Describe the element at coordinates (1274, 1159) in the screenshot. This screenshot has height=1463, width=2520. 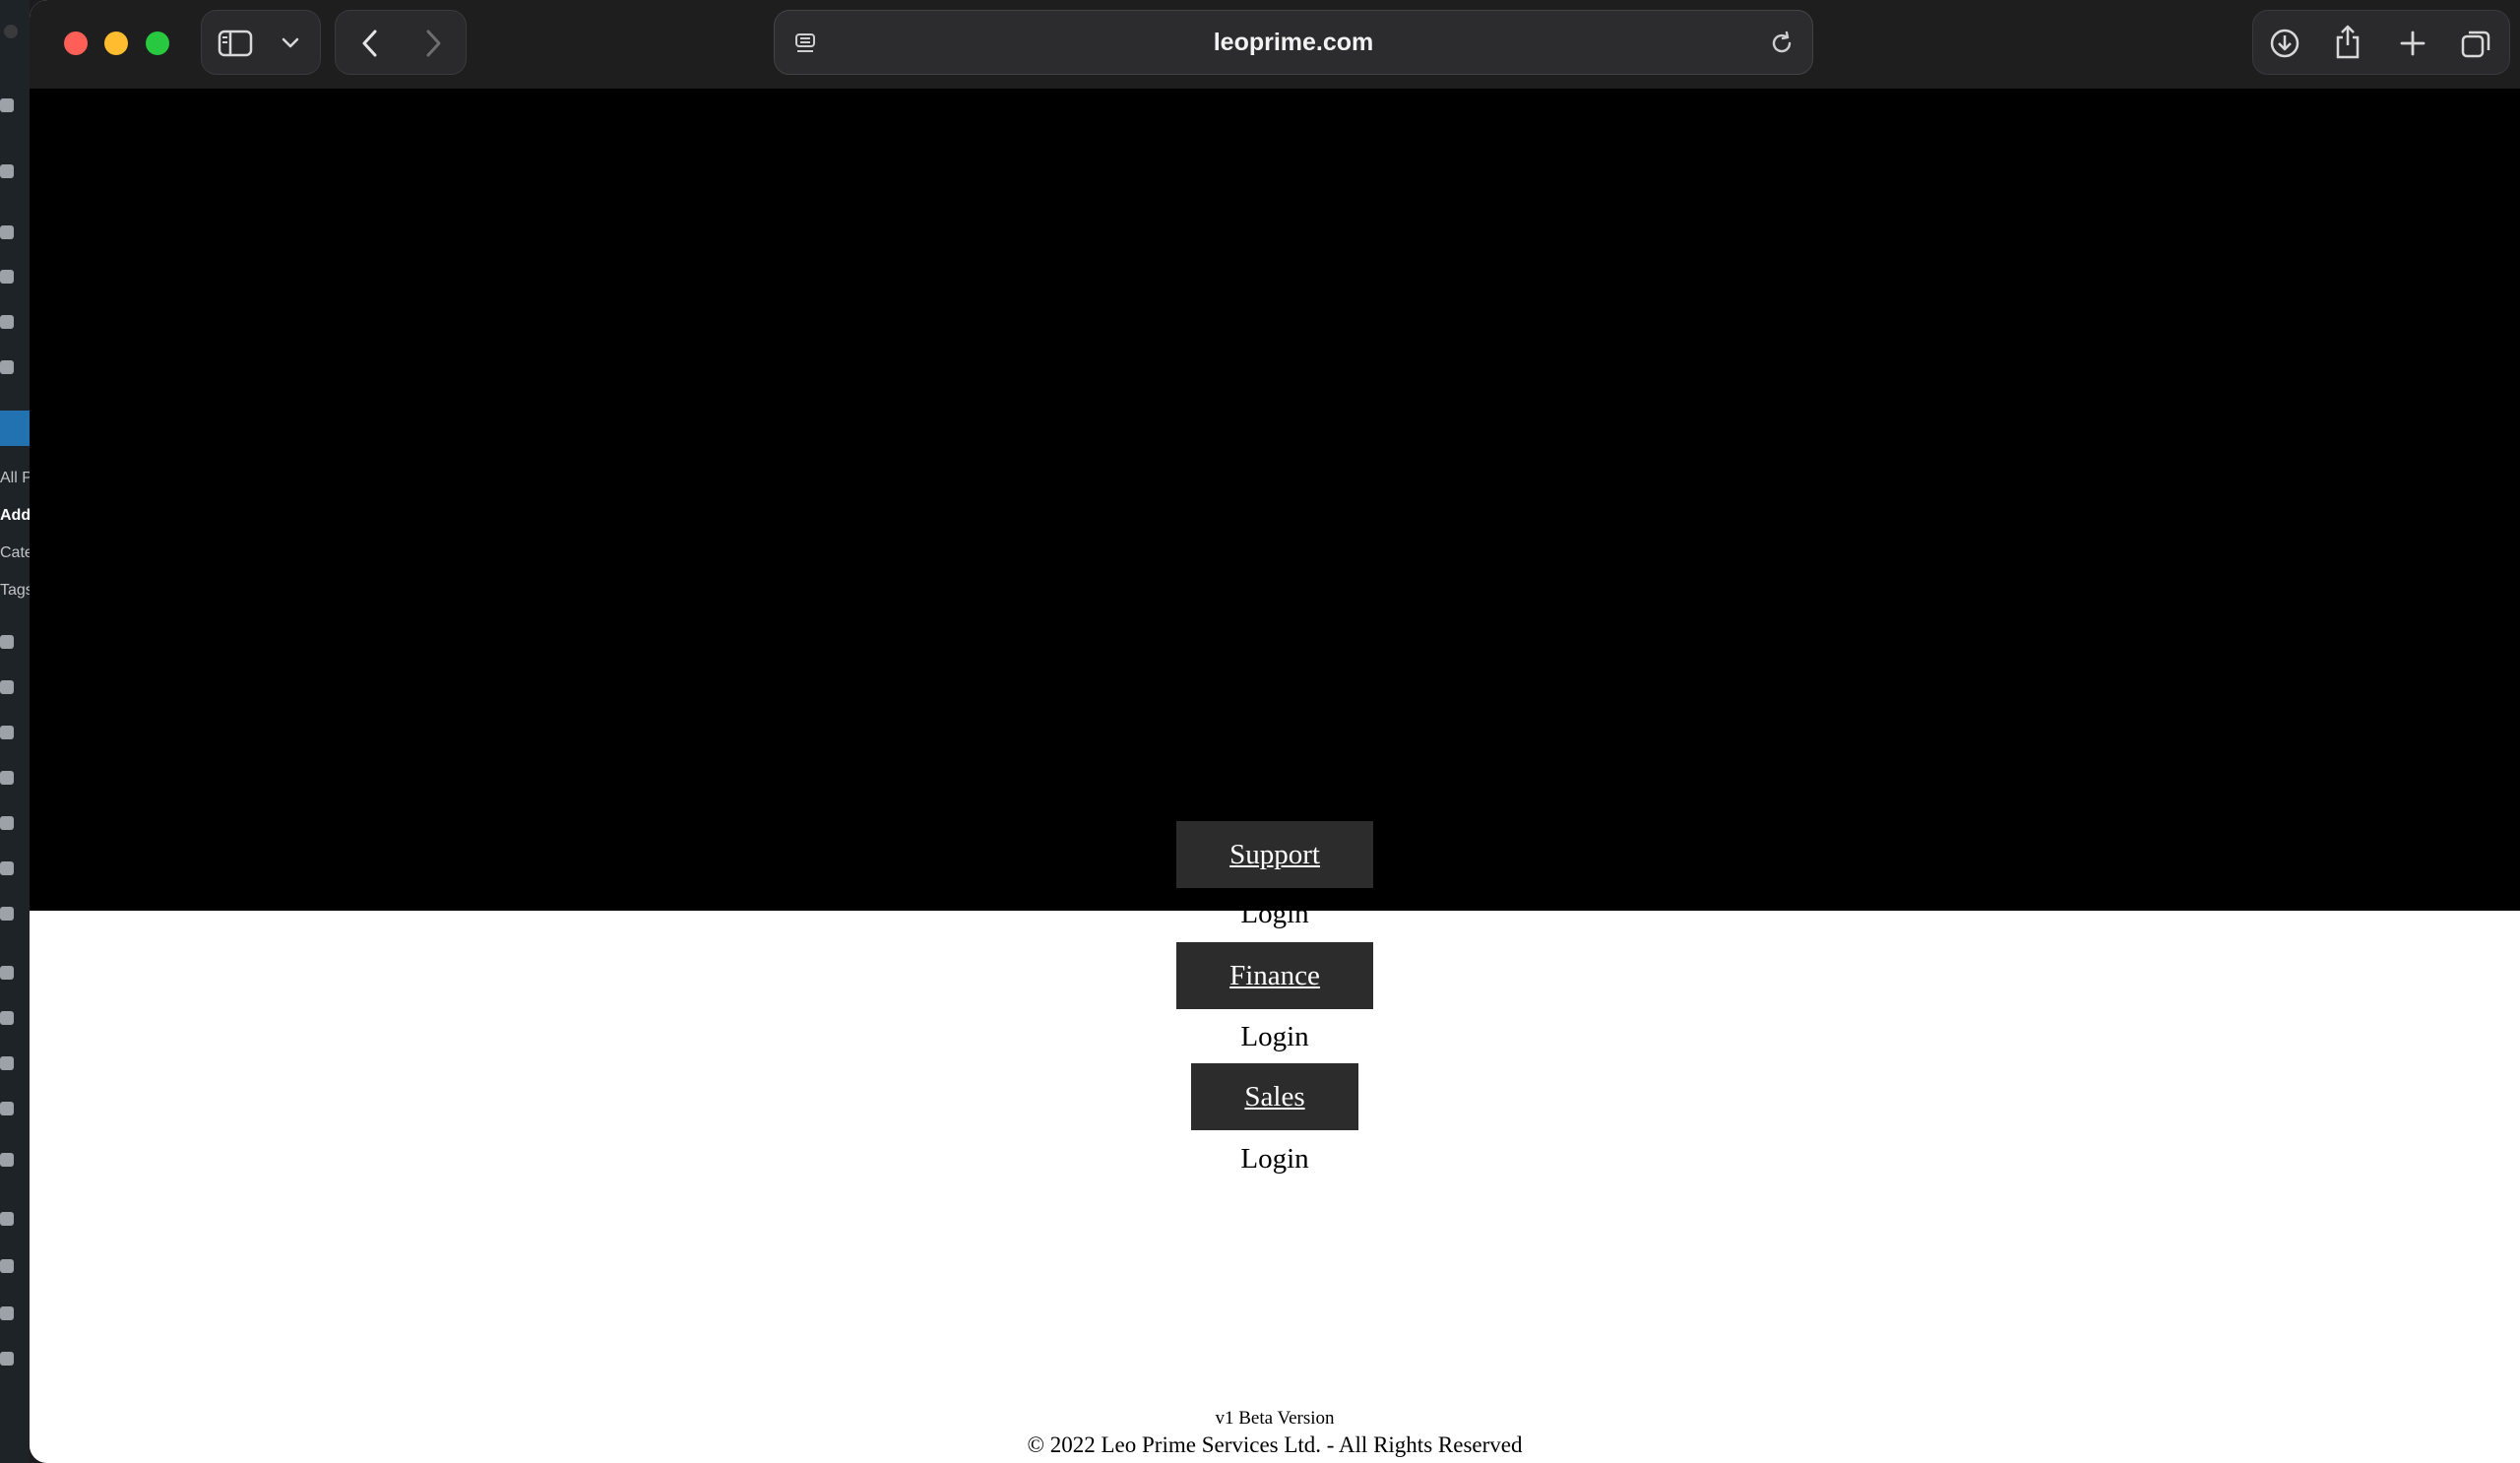
I see `sales-login-label: Login` at that location.